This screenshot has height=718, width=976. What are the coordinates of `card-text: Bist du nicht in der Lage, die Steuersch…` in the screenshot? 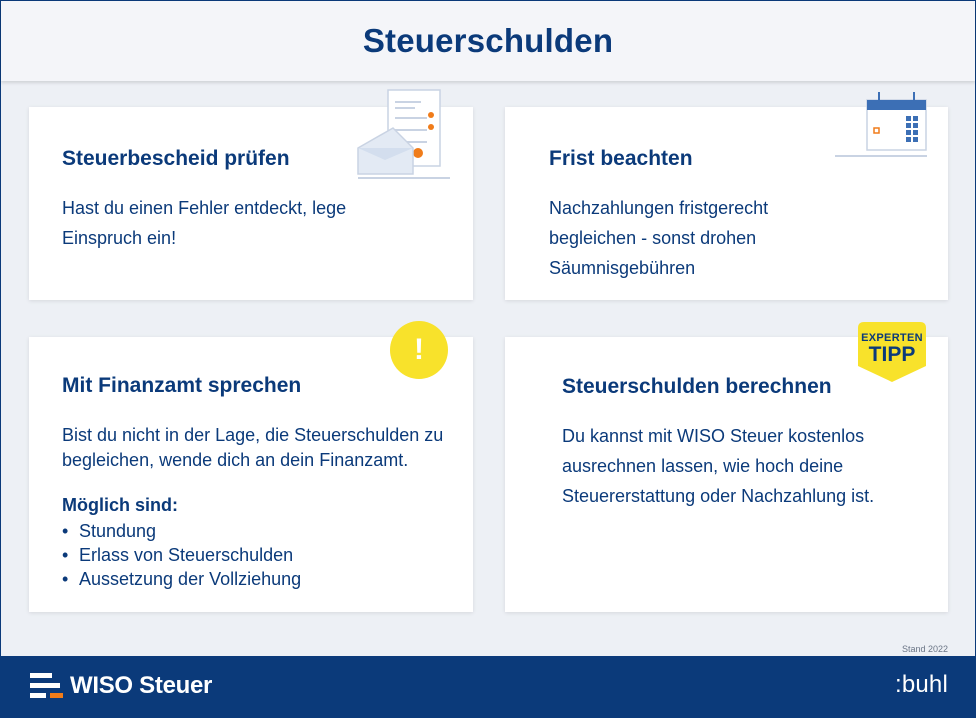 It's located at (253, 447).